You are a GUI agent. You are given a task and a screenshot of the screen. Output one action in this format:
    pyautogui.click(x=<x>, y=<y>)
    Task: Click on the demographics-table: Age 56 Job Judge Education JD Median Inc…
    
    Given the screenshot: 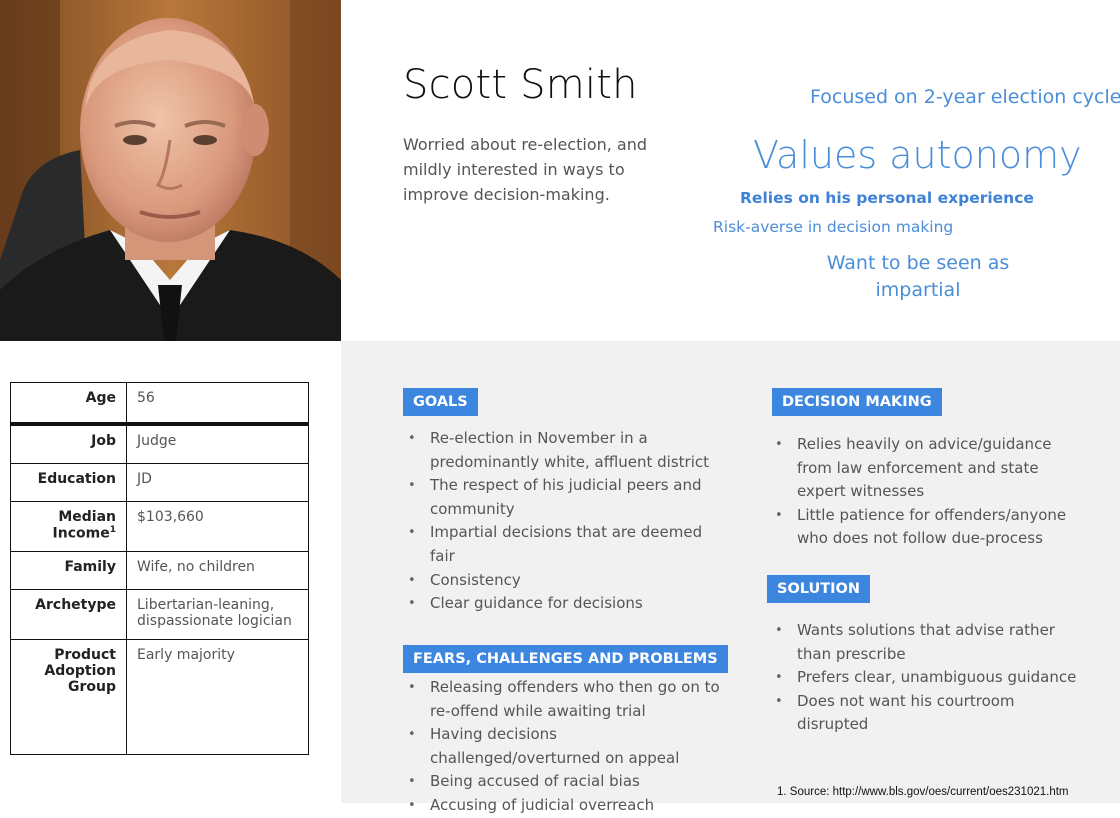 What is the action you would take?
    pyautogui.click(x=159, y=568)
    